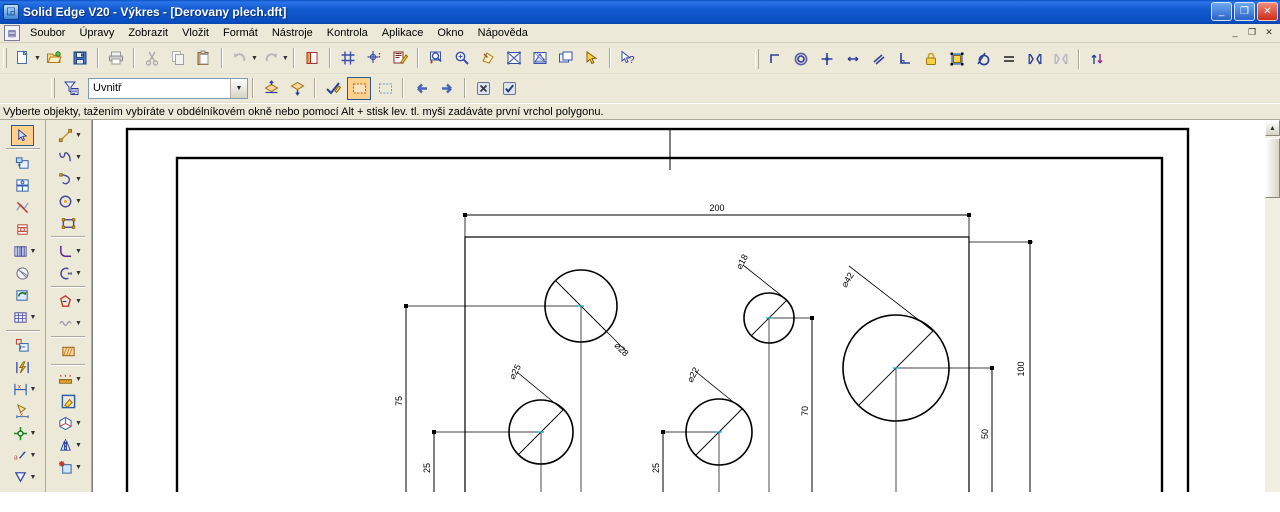  What do you see at coordinates (78, 157) in the screenshot?
I see `curve-tool-dropdown-arrow: ▼` at bounding box center [78, 157].